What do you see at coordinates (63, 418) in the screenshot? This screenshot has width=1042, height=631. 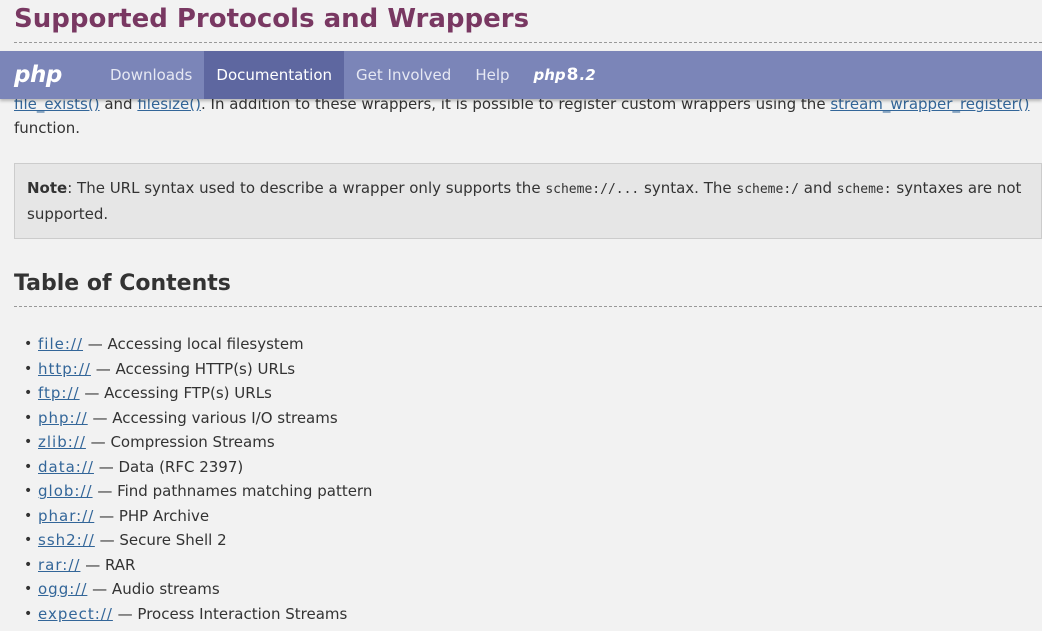 I see `toc-link-php: php://` at bounding box center [63, 418].